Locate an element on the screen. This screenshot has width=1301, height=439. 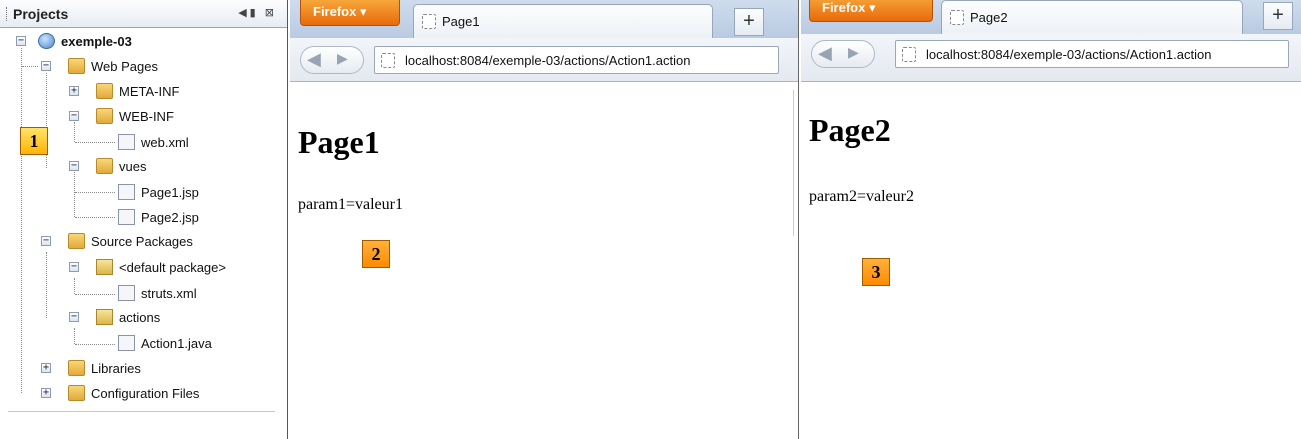
param-text: param1=valeur1 is located at coordinates (350, 204).